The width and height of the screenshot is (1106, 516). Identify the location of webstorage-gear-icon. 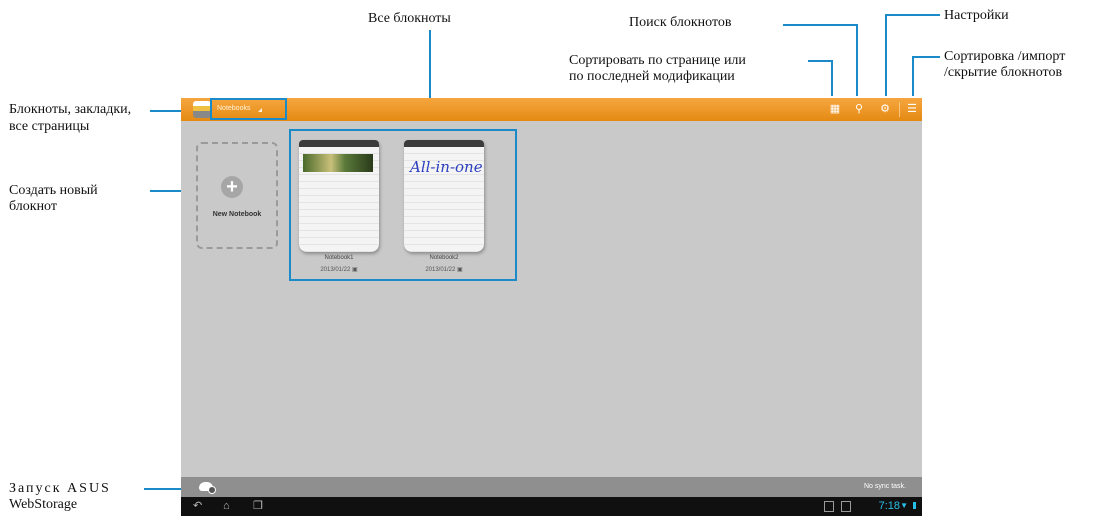
(212, 490).